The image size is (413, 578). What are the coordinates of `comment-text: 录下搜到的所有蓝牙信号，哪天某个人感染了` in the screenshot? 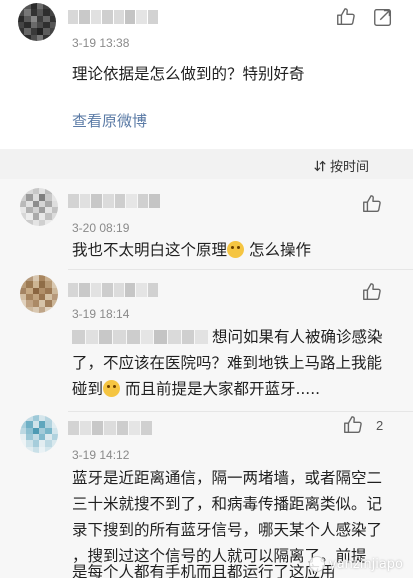 It's located at (227, 530).